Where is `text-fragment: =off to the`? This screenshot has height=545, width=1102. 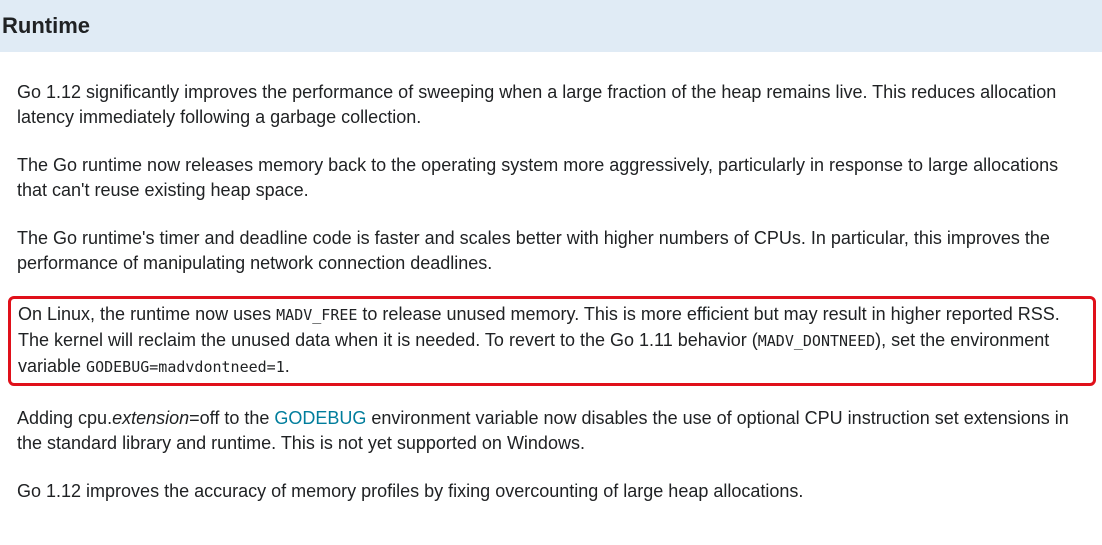
text-fragment: =off to the is located at coordinates (232, 418).